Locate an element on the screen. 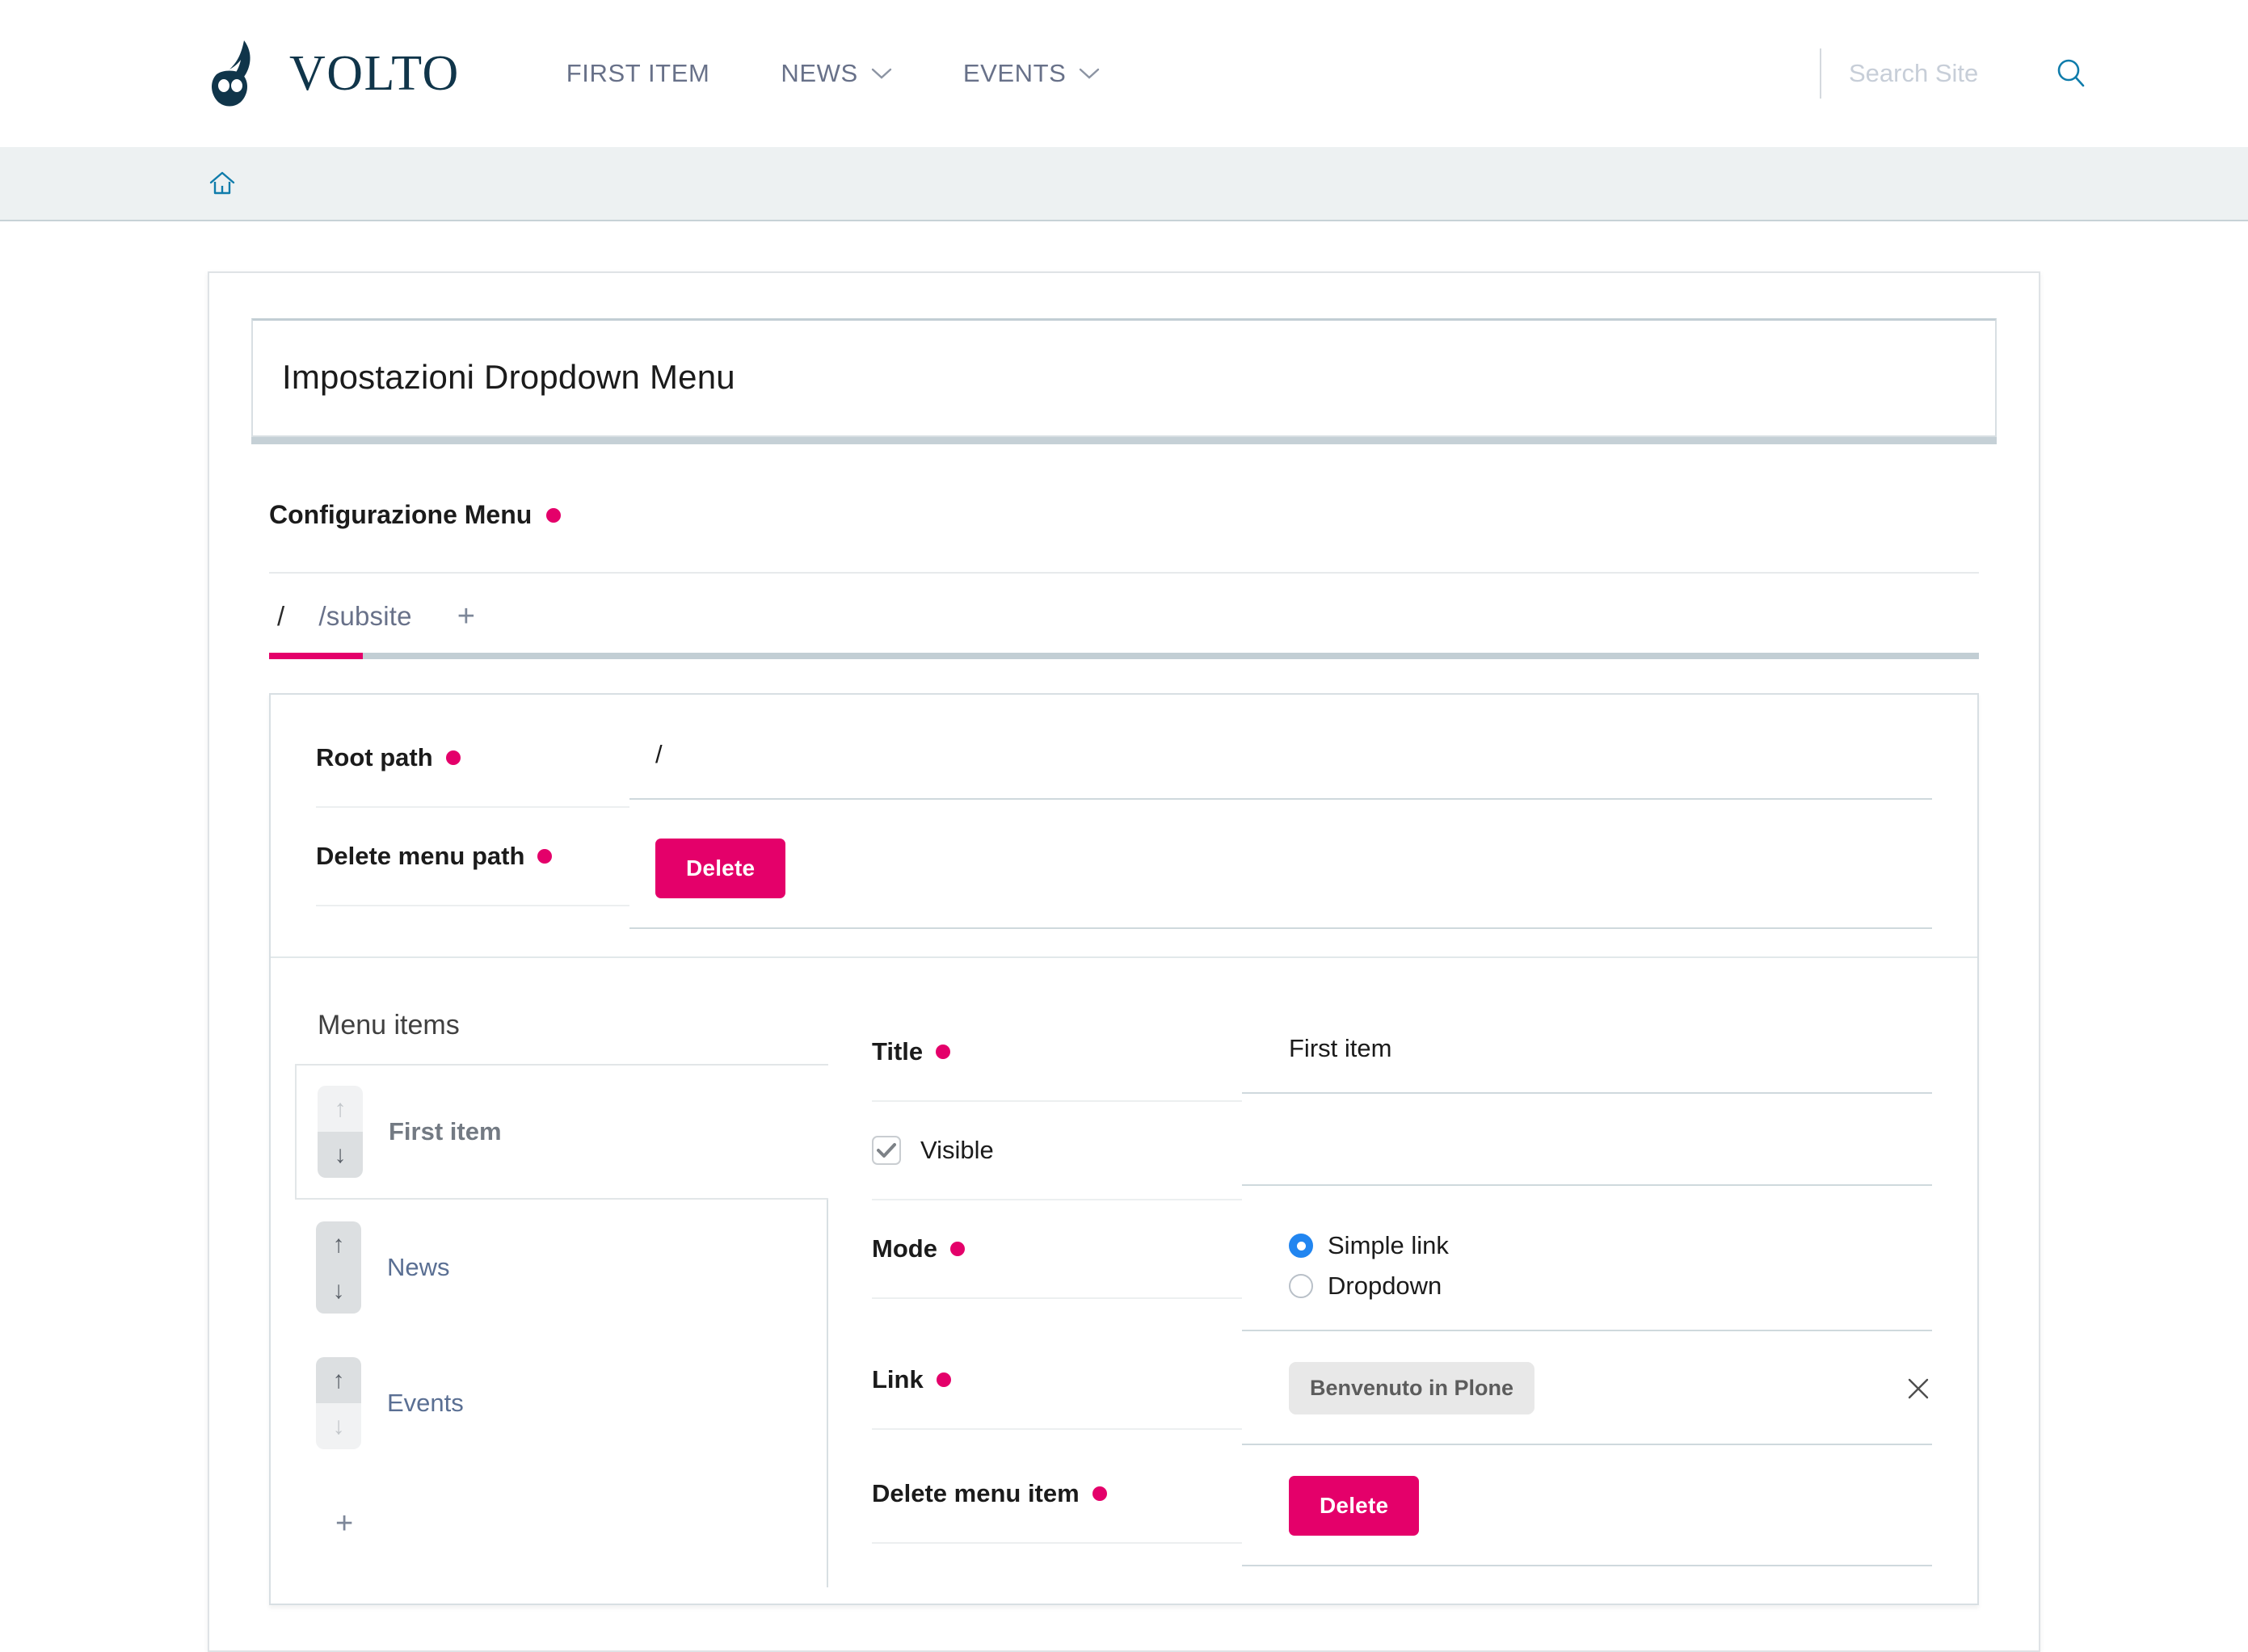 Image resolution: width=2248 pixels, height=1652 pixels. add-menu-item-button: + is located at coordinates (561, 1529).